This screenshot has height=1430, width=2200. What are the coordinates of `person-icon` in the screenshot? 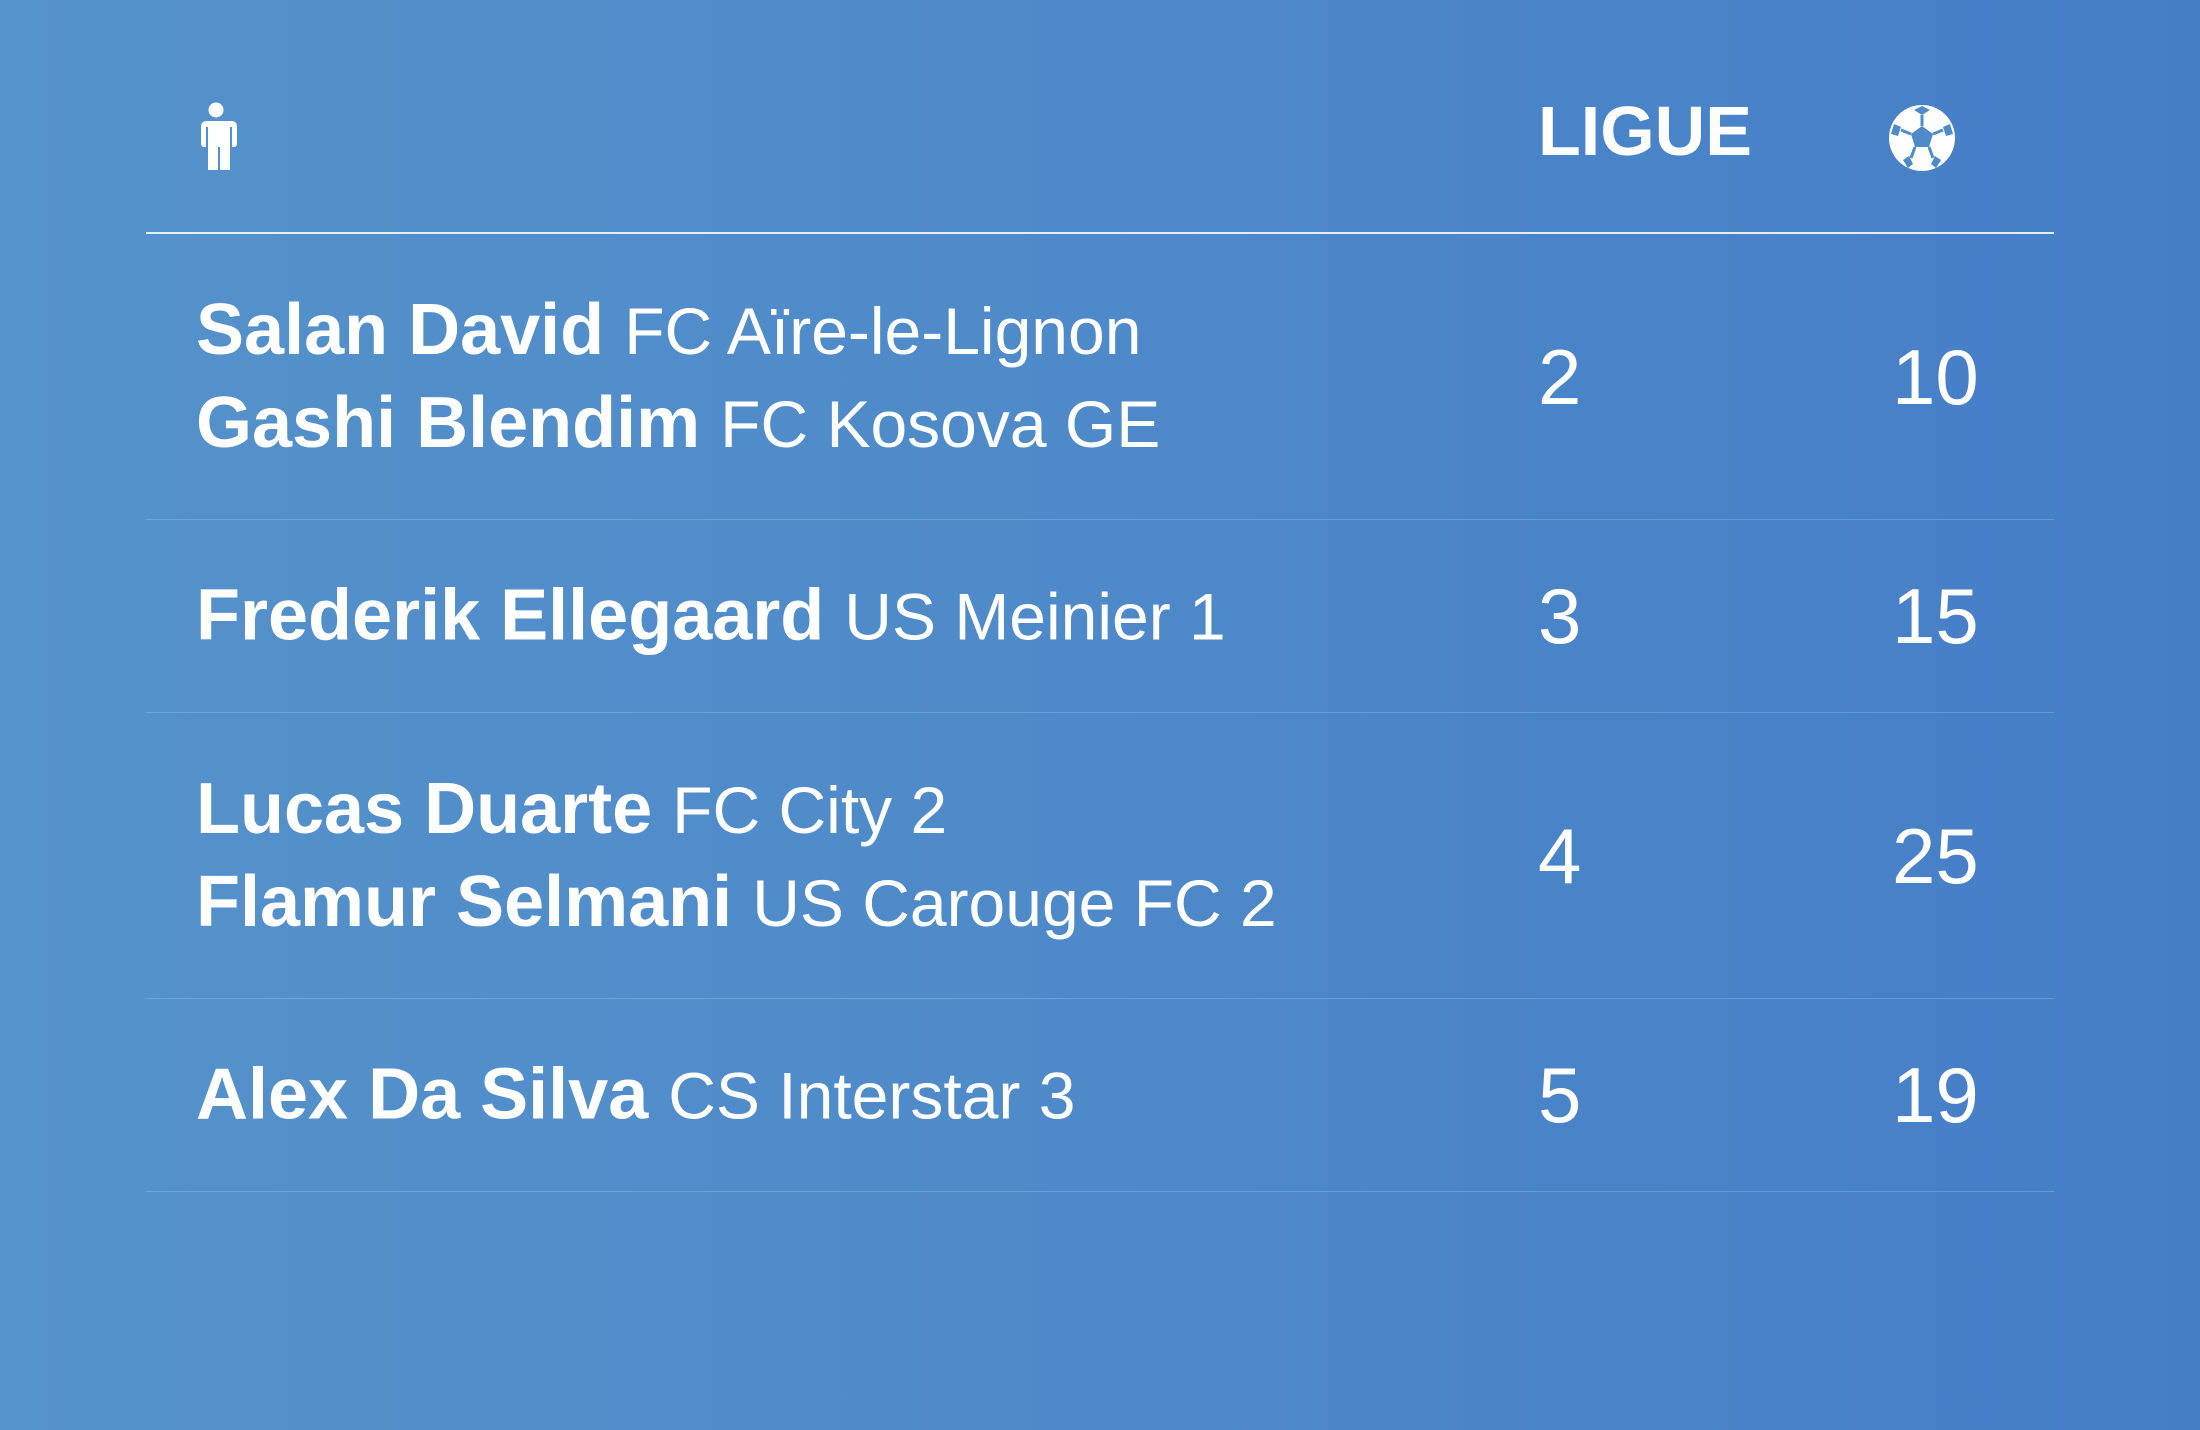 It's located at (218, 136).